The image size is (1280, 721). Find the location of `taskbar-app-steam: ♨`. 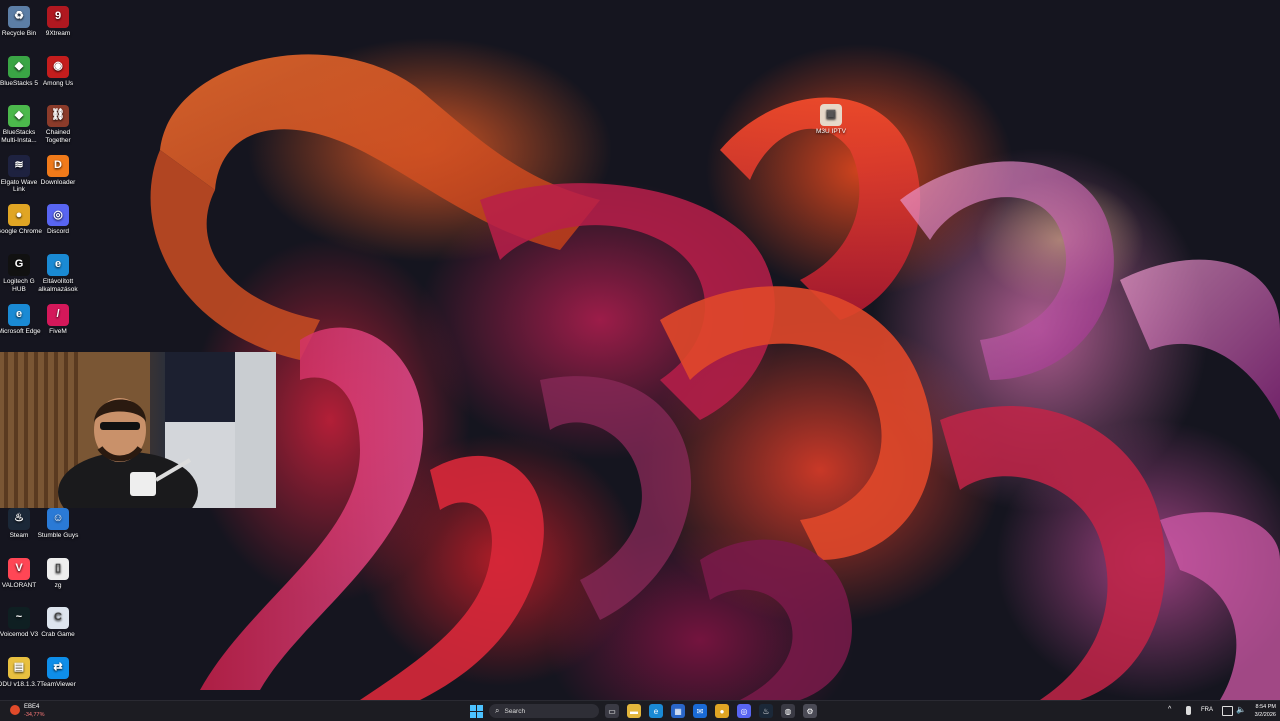

taskbar-app-steam: ♨ is located at coordinates (766, 711).